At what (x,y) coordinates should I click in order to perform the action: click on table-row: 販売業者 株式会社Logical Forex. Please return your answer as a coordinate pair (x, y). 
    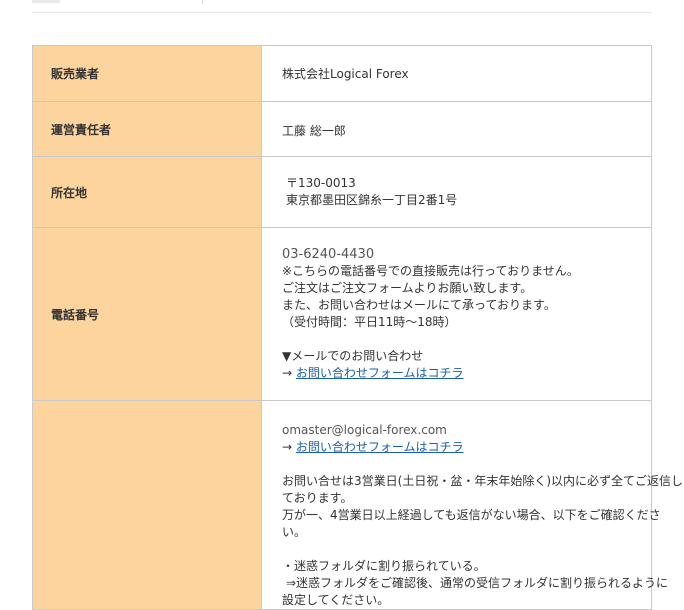
    Looking at the image, I should click on (342, 73).